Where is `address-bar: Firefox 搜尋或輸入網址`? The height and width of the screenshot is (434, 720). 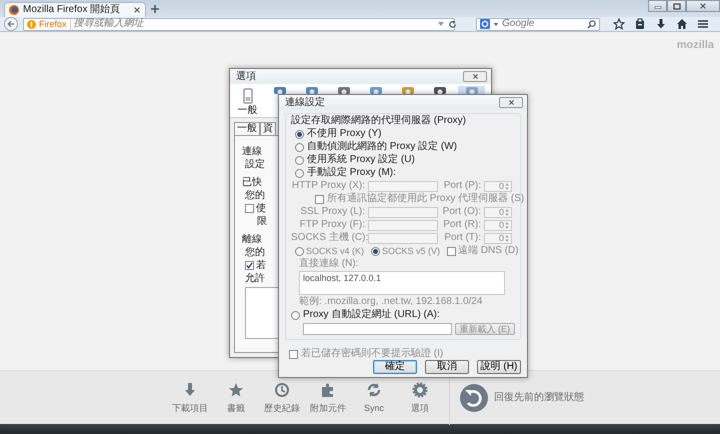
address-bar: Firefox 搜尋或輸入網址 is located at coordinates (239, 24).